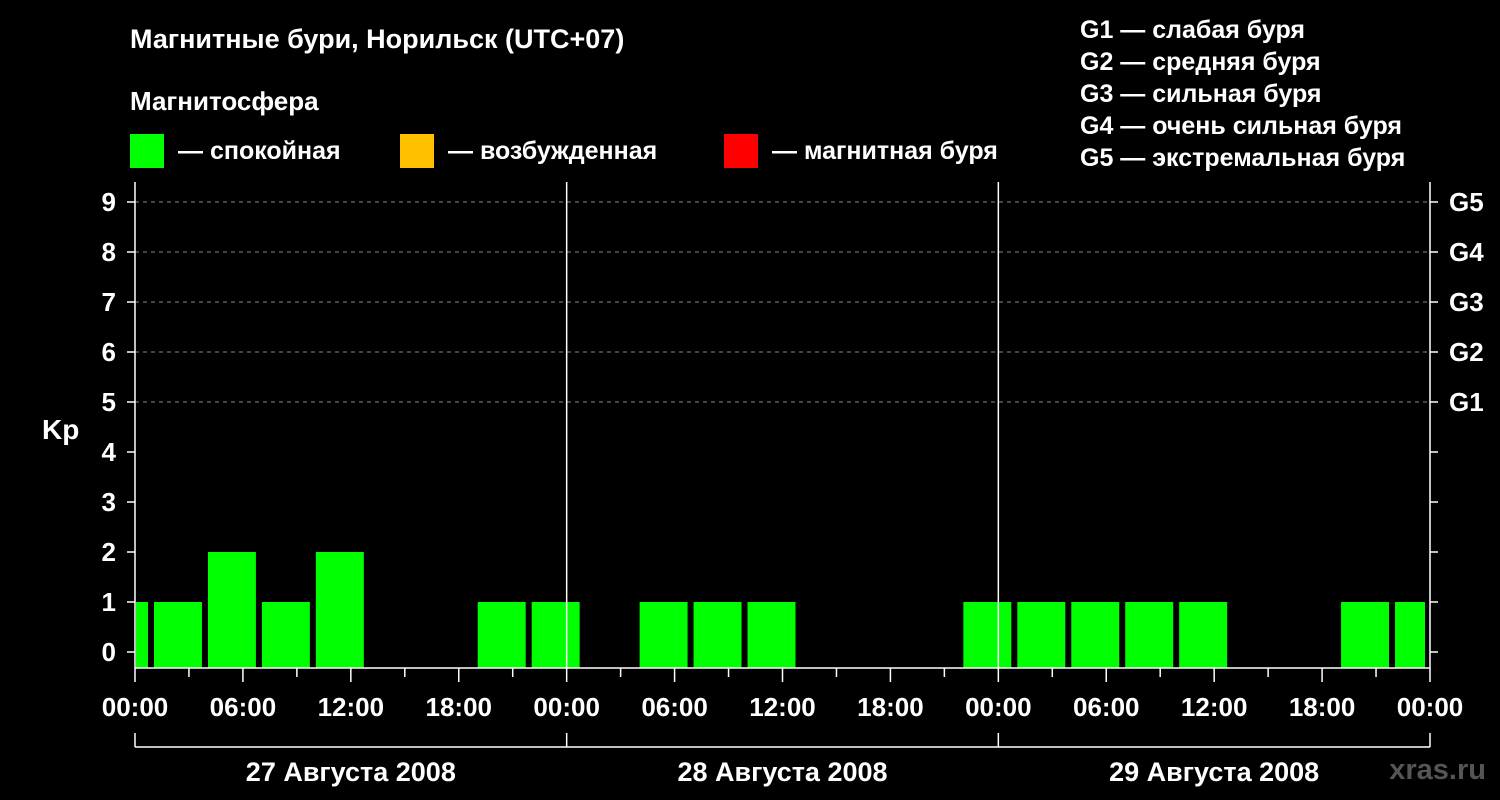 This screenshot has width=1500, height=800. I want to click on y-tick-label-9: 9, so click(109, 202).